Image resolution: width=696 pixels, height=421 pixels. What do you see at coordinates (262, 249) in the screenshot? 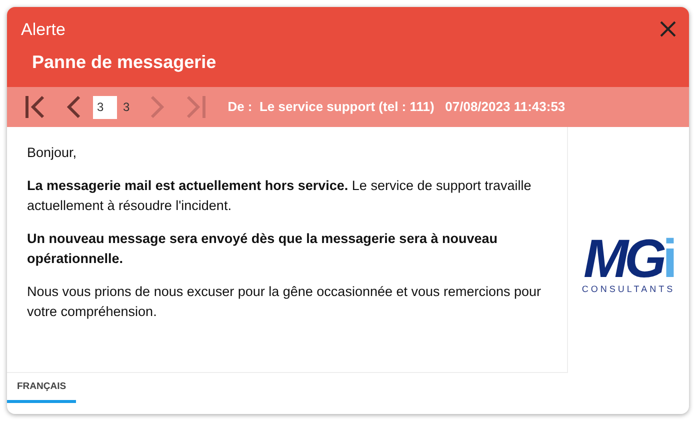
I see `message-paragraph: Un nouveau message sera envoyé dès que la messagerie sera à nouveau opérationnelle.` at bounding box center [262, 249].